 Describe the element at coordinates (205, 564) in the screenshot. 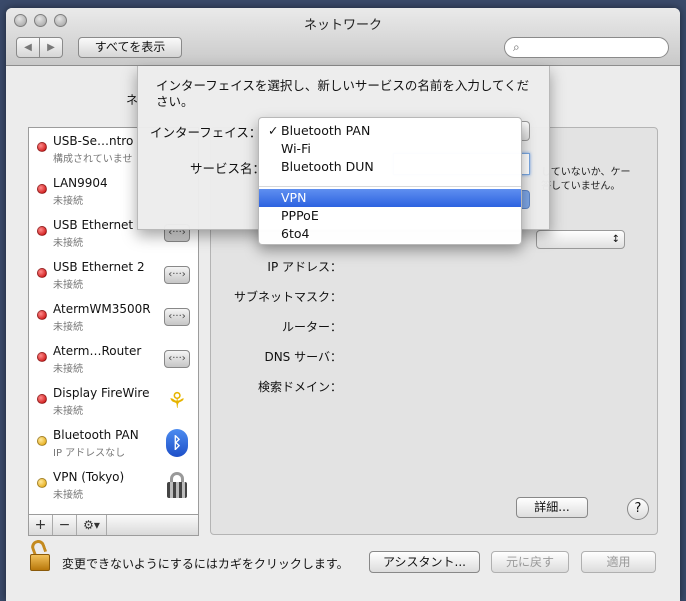

I see `lock-instruction-text: 変更できないようにするにはカギをクリックします。` at that location.